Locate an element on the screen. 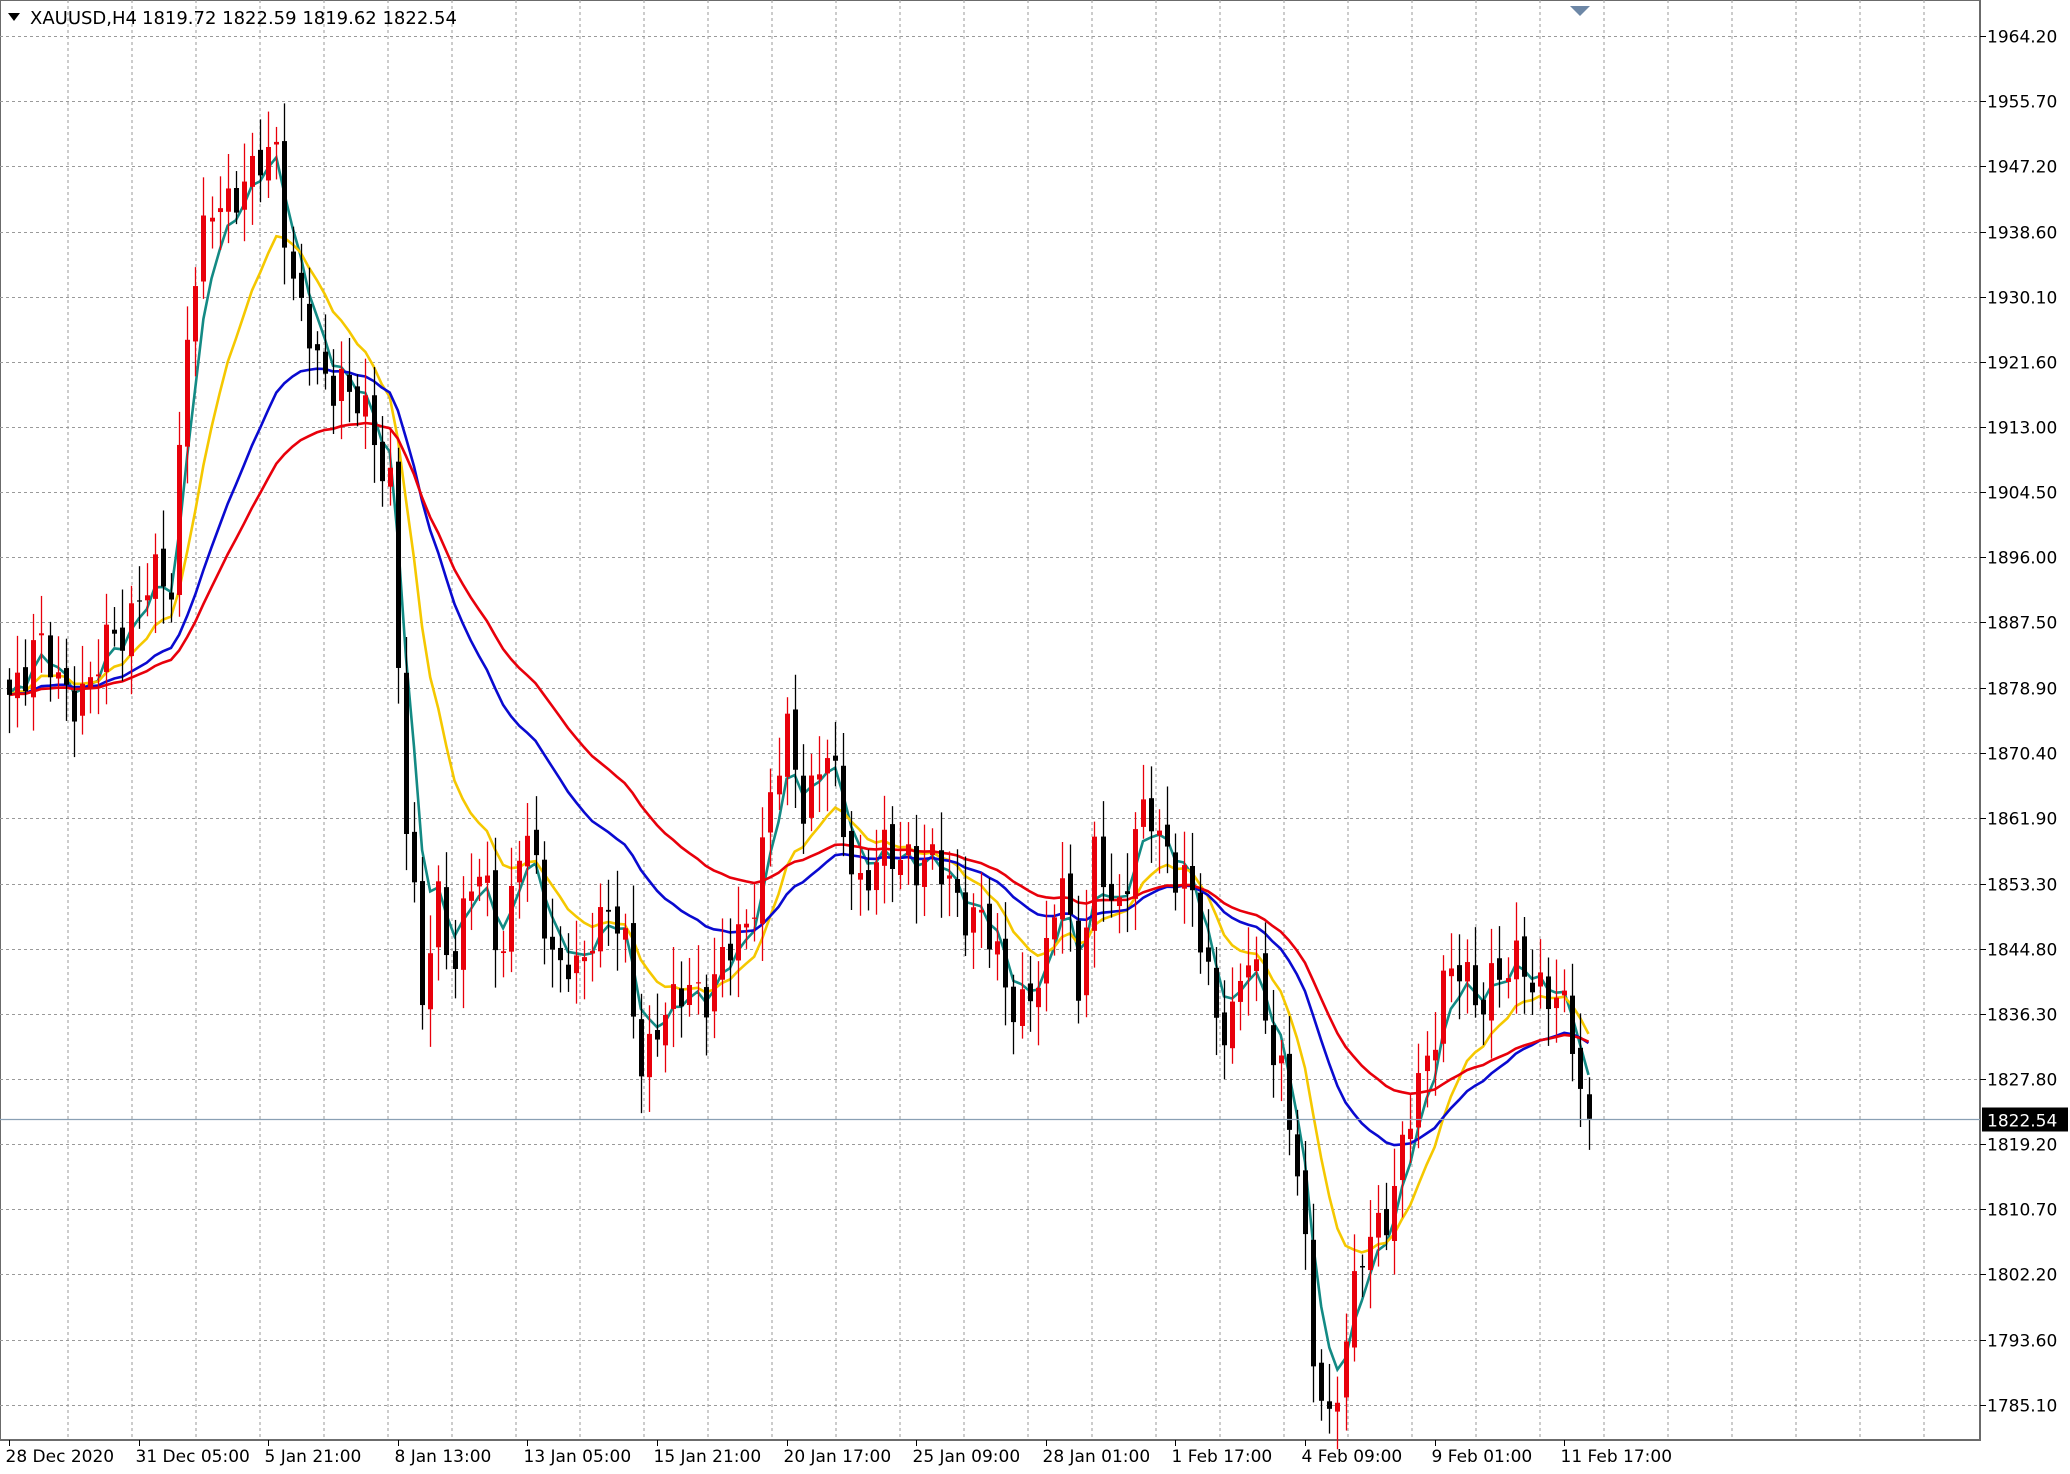  current-price-label: 1822.54 is located at coordinates (2022, 1122).